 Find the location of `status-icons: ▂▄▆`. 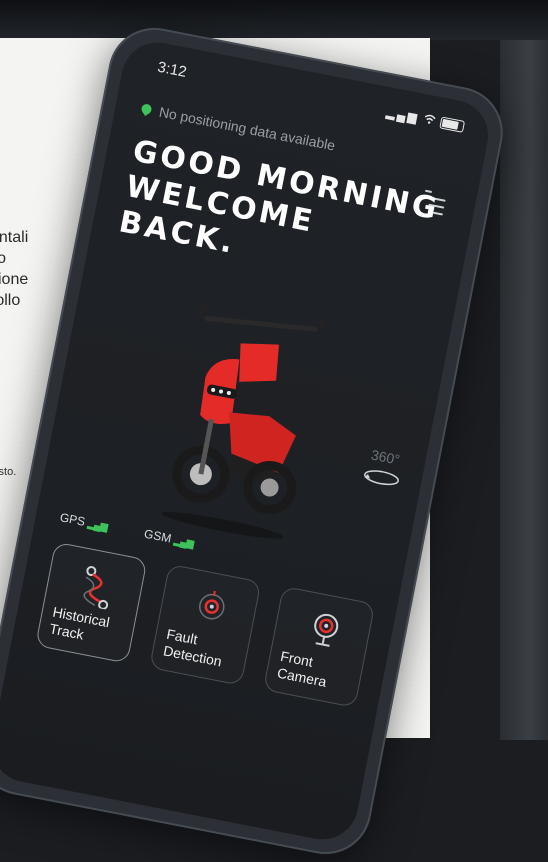

status-icons: ▂▄▆ is located at coordinates (425, 119).